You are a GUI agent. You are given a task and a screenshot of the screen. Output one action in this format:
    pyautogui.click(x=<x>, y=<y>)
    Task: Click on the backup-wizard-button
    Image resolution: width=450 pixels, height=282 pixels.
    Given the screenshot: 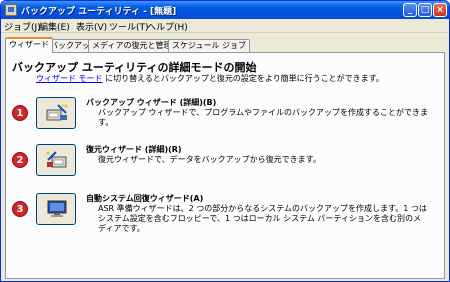 What is the action you would take?
    pyautogui.click(x=56, y=113)
    